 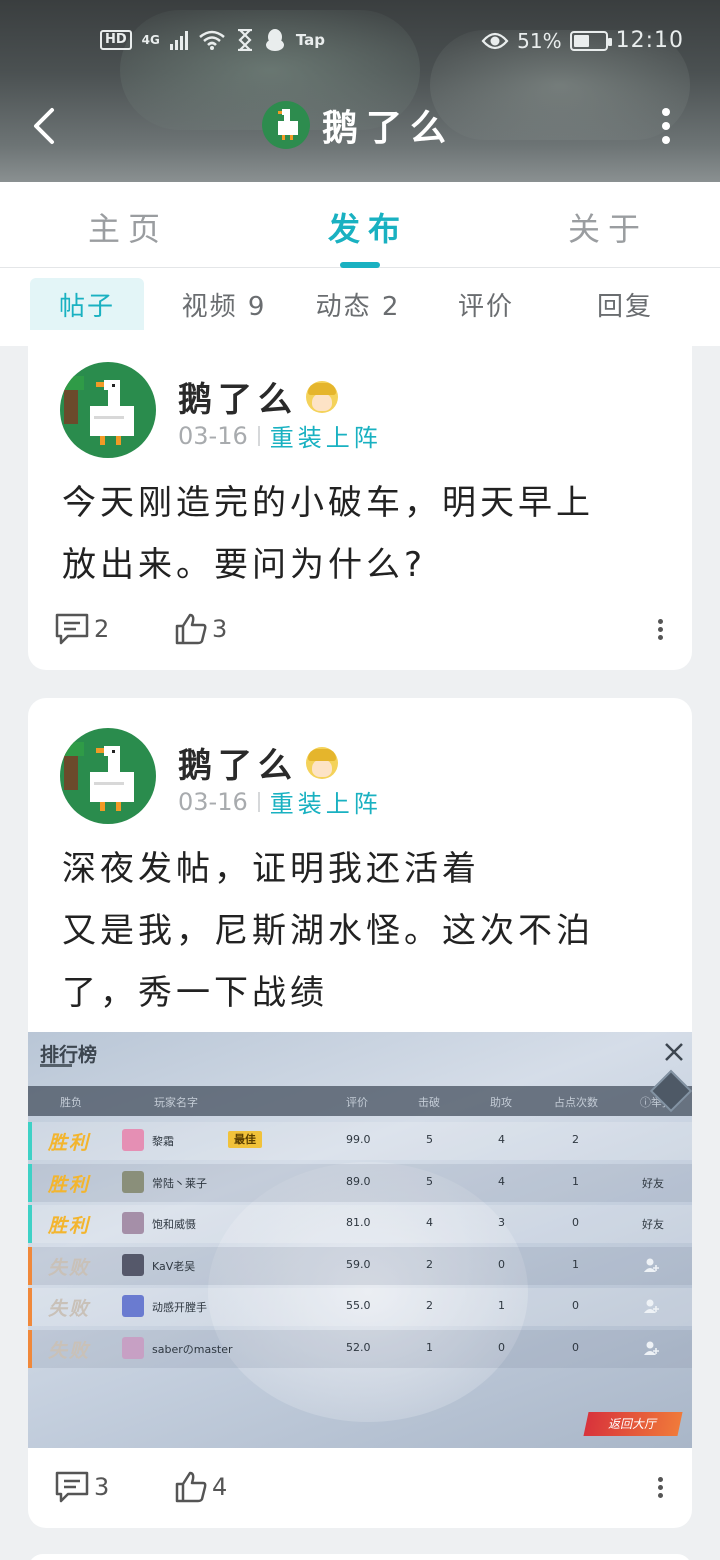 What do you see at coordinates (368, 227) in the screenshot?
I see `tab-posts: 发布` at bounding box center [368, 227].